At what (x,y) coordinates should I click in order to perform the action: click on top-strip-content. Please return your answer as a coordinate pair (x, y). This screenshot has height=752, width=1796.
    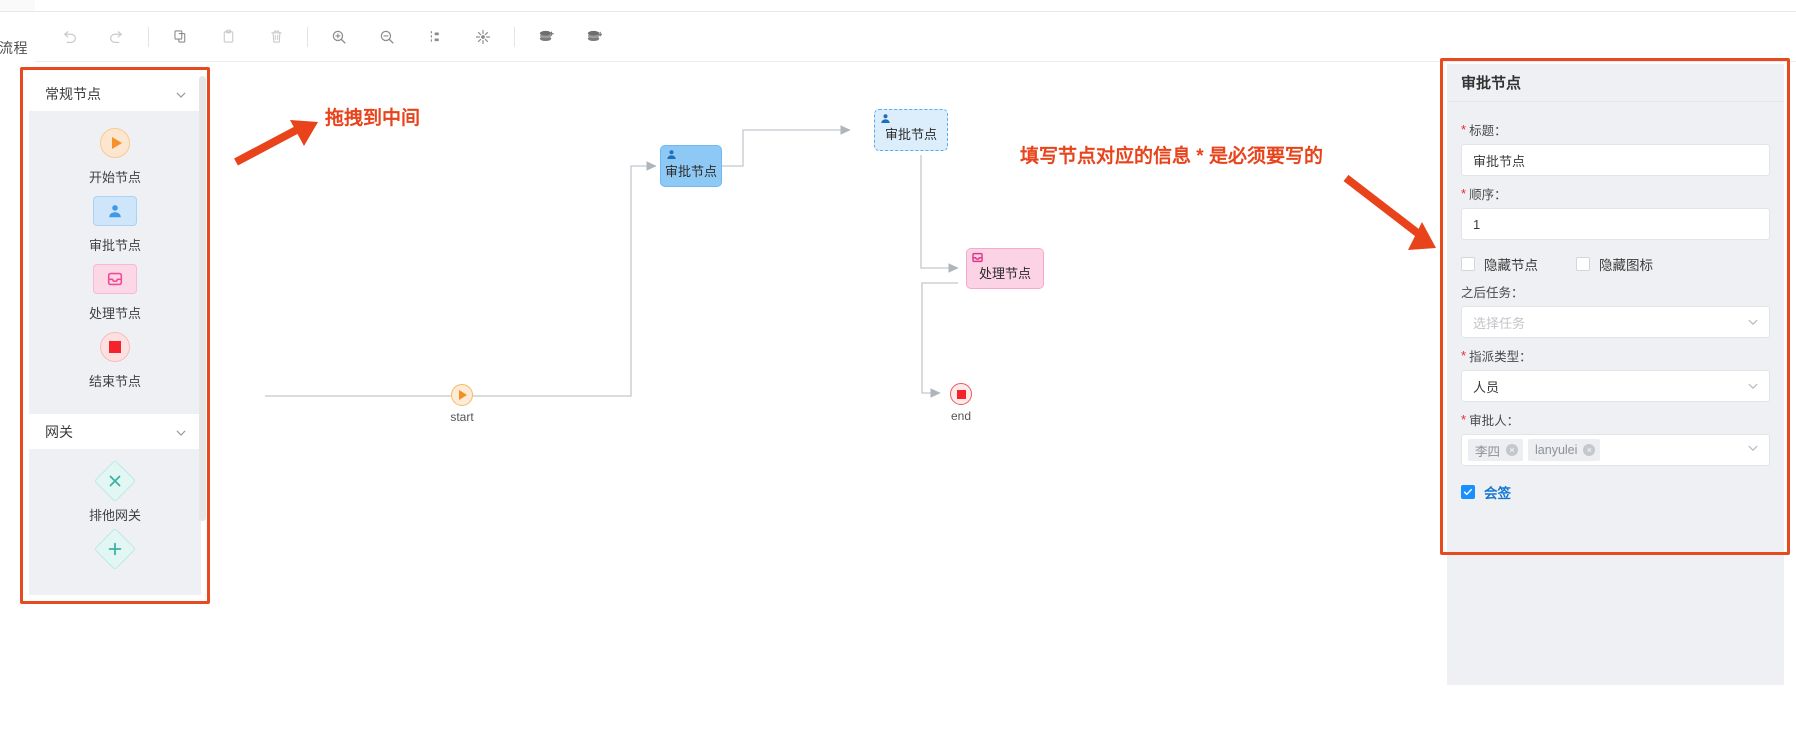
    Looking at the image, I should click on (915, 5).